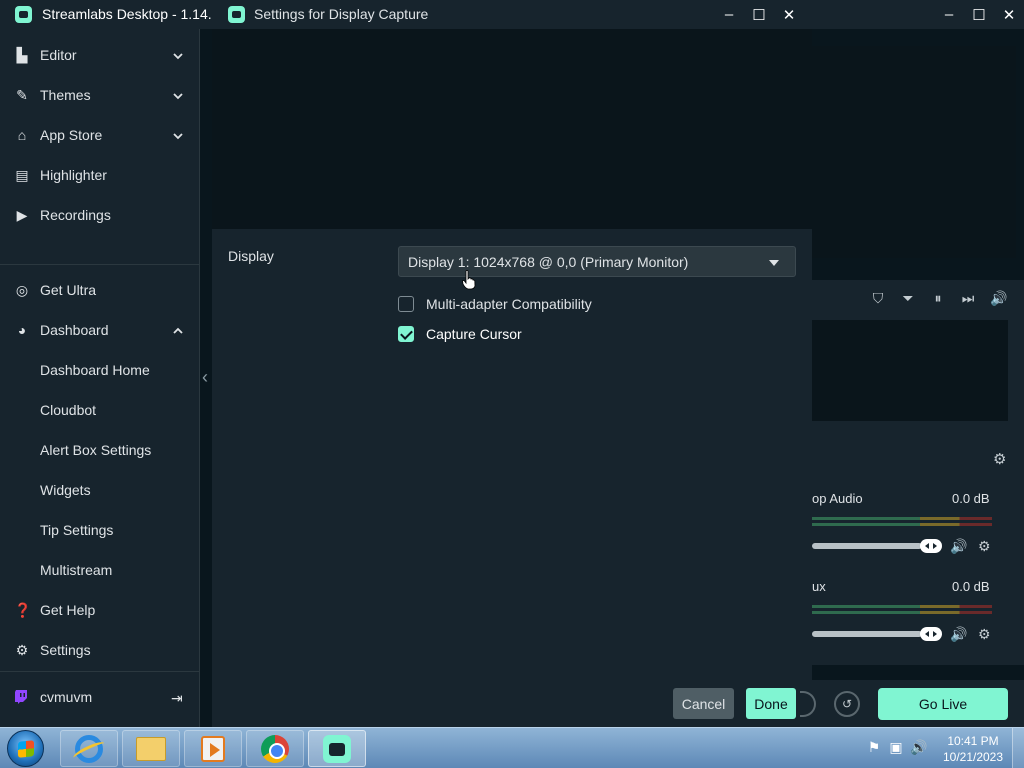 Image resolution: width=1024 pixels, height=768 pixels. Describe the element at coordinates (100, 490) in the screenshot. I see `sidebar-item-widgets: Widgets` at that location.